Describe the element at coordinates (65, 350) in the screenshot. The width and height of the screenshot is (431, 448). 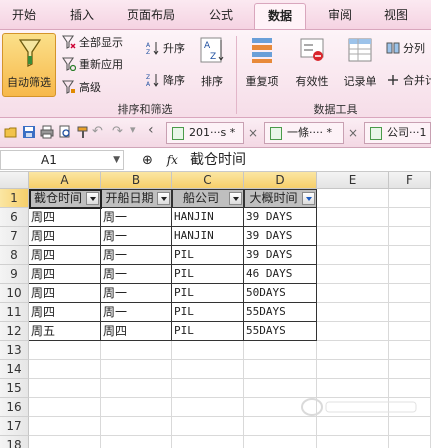
I see `cell-a13` at that location.